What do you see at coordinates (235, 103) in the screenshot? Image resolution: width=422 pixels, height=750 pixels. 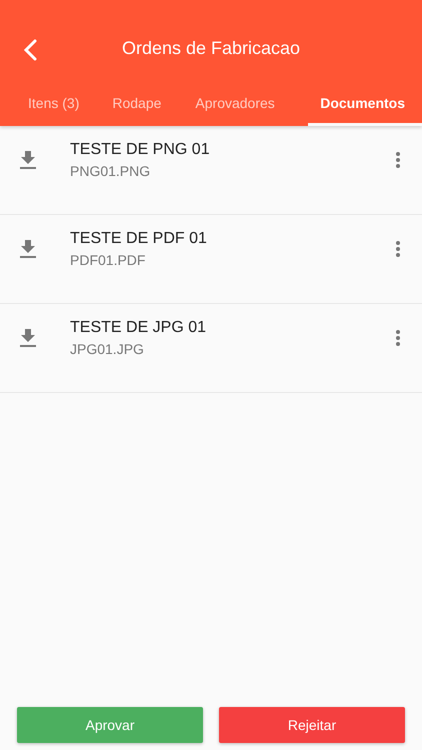 I see `tab: Aprovadores` at bounding box center [235, 103].